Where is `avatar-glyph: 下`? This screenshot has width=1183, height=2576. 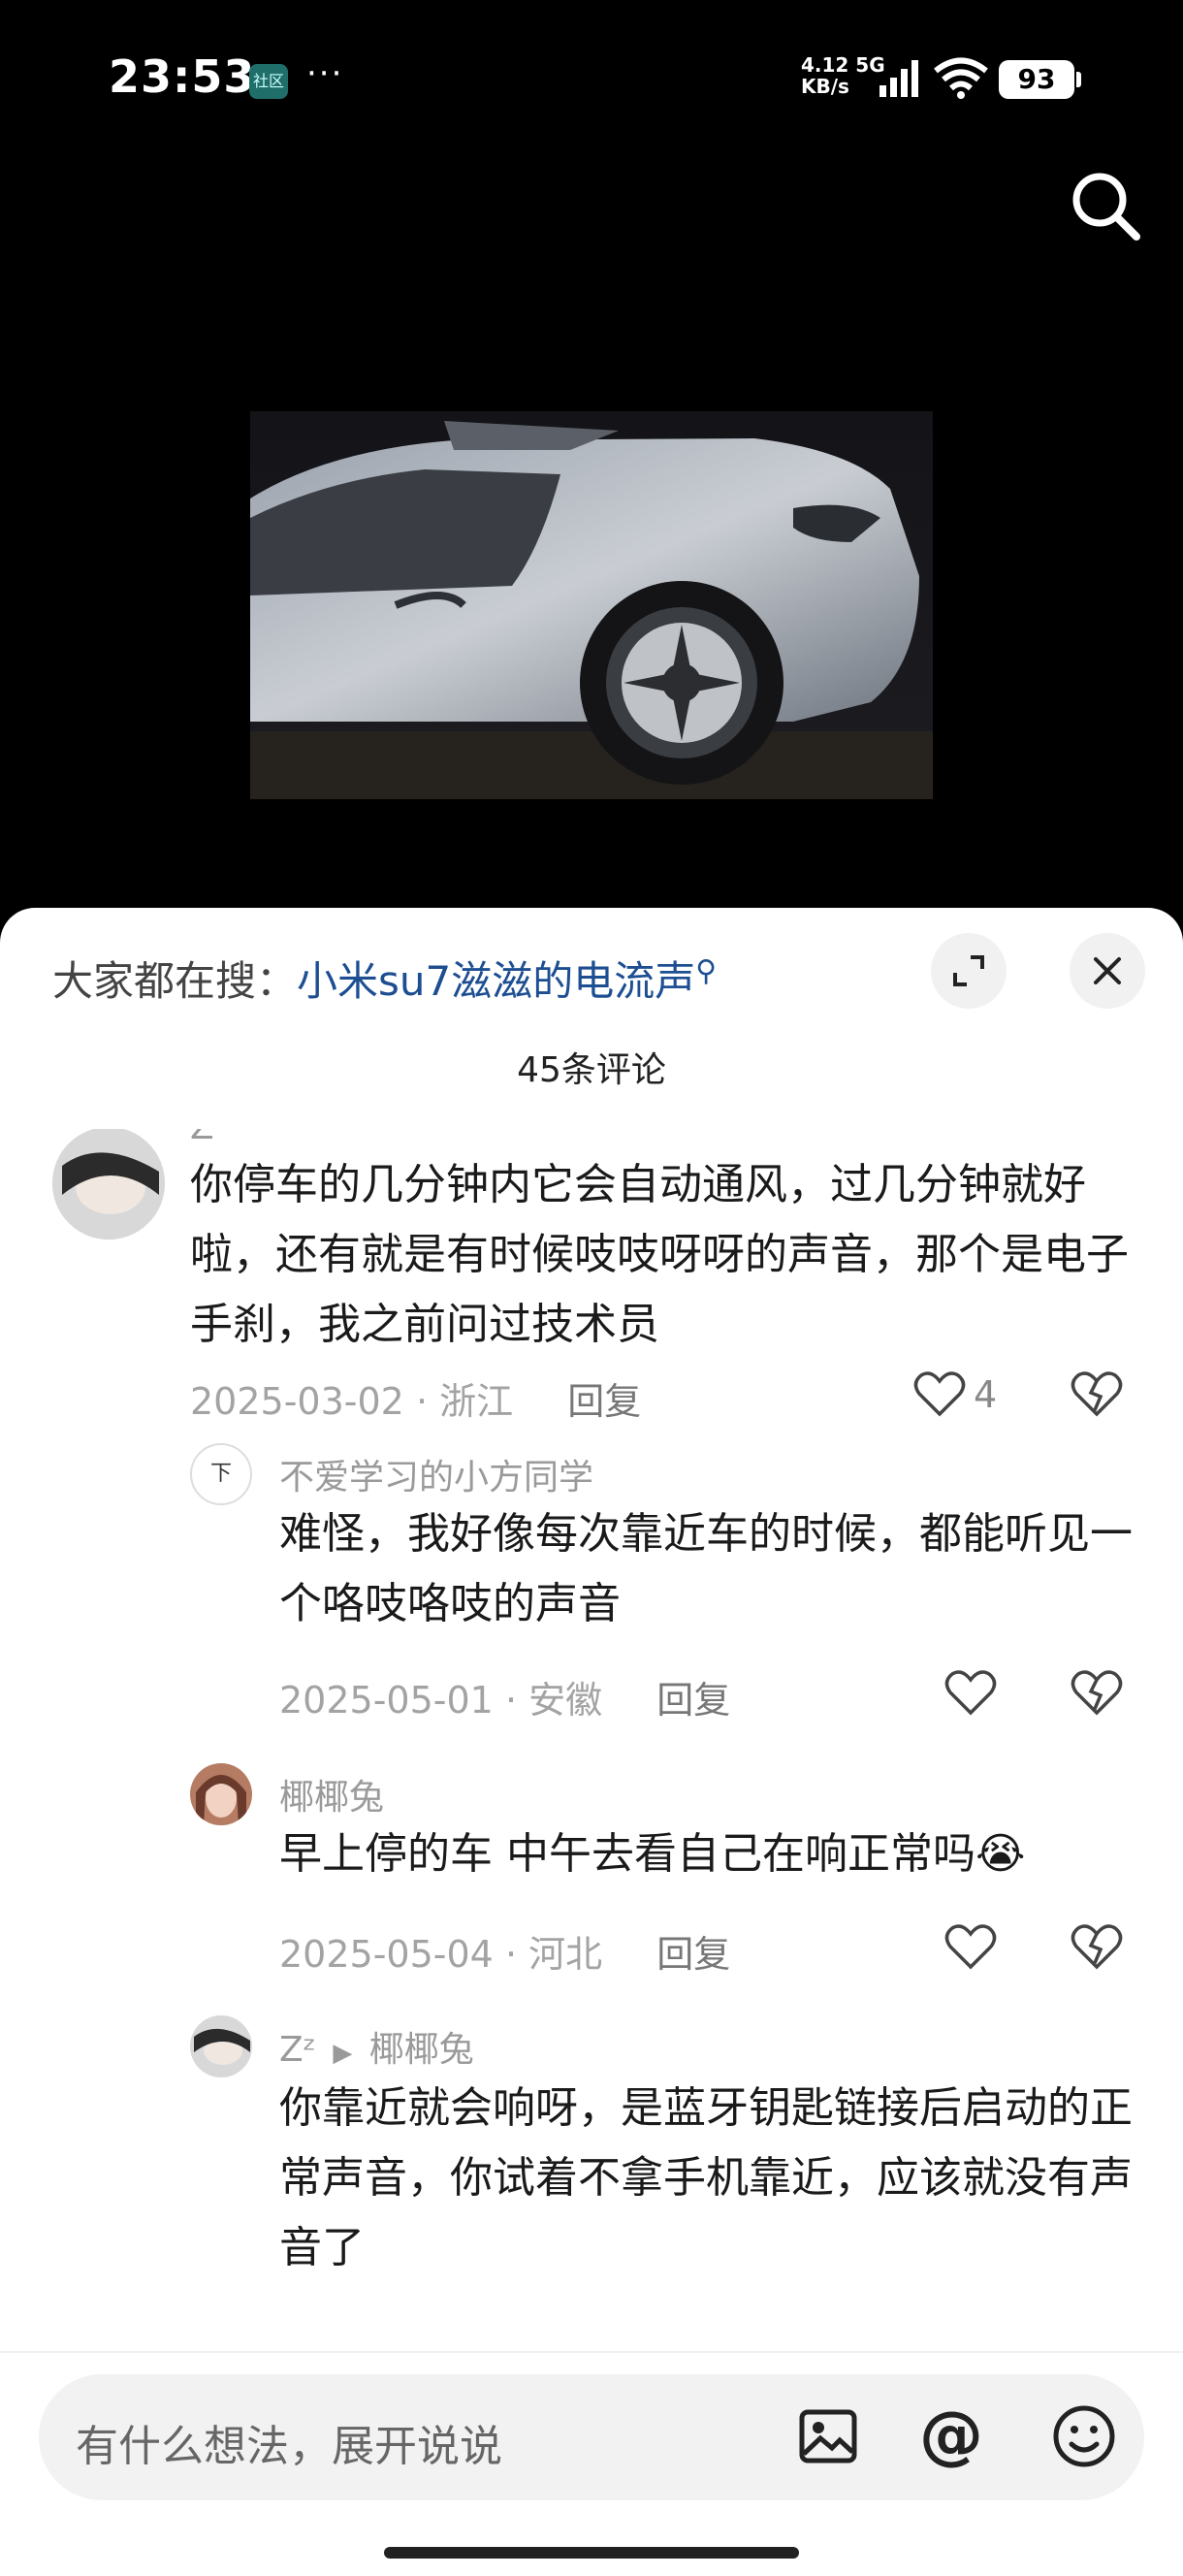
avatar-glyph: 下 is located at coordinates (220, 1474).